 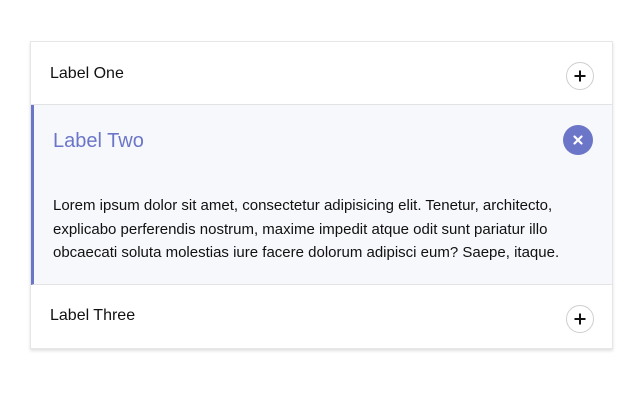 I want to click on accordion-header-one: Label One, so click(x=321, y=73).